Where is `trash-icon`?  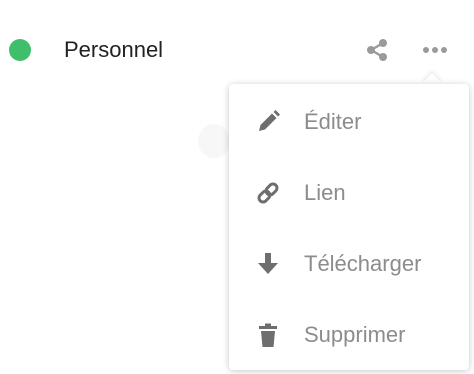
trash-icon is located at coordinates (268, 335).